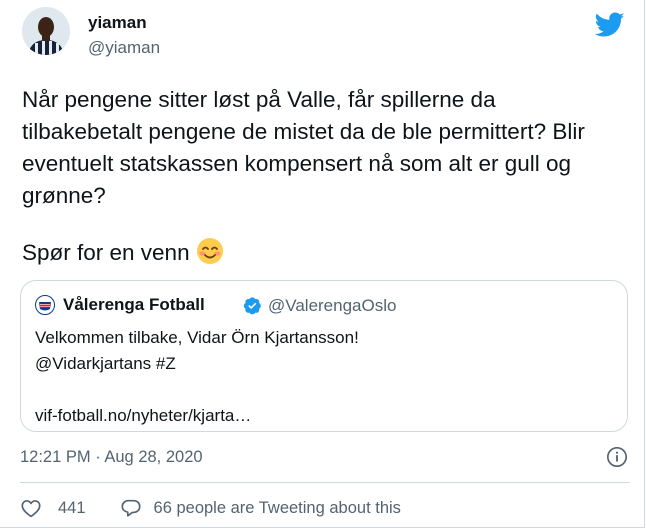 The image size is (646, 529). I want to click on tweeting-about-this-button: 66 people are Tweeting about this, so click(260, 508).